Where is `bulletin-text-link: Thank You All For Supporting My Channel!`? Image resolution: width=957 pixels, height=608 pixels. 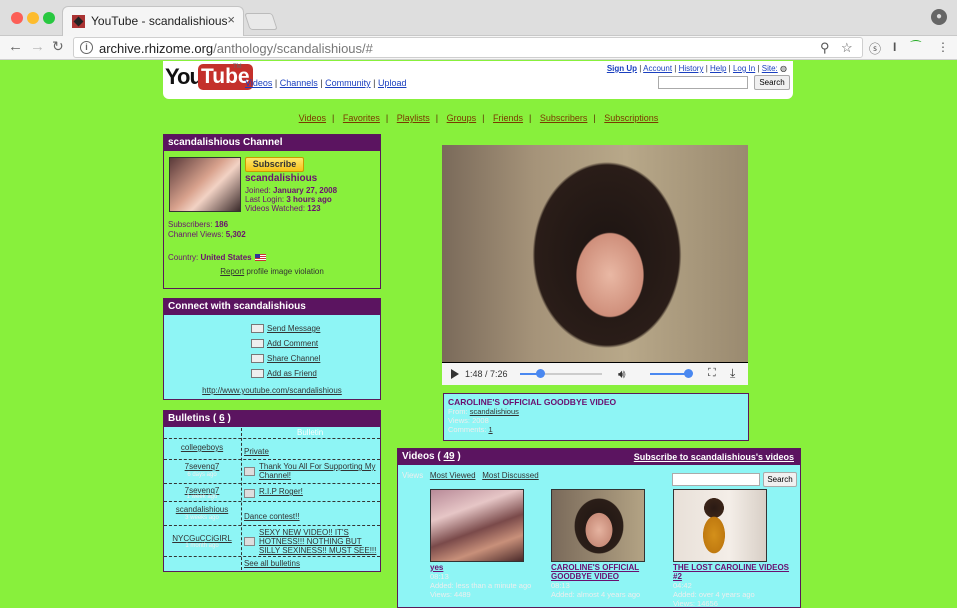
bulletin-text-link: Thank You All For Supporting My Channel! is located at coordinates (318, 471).